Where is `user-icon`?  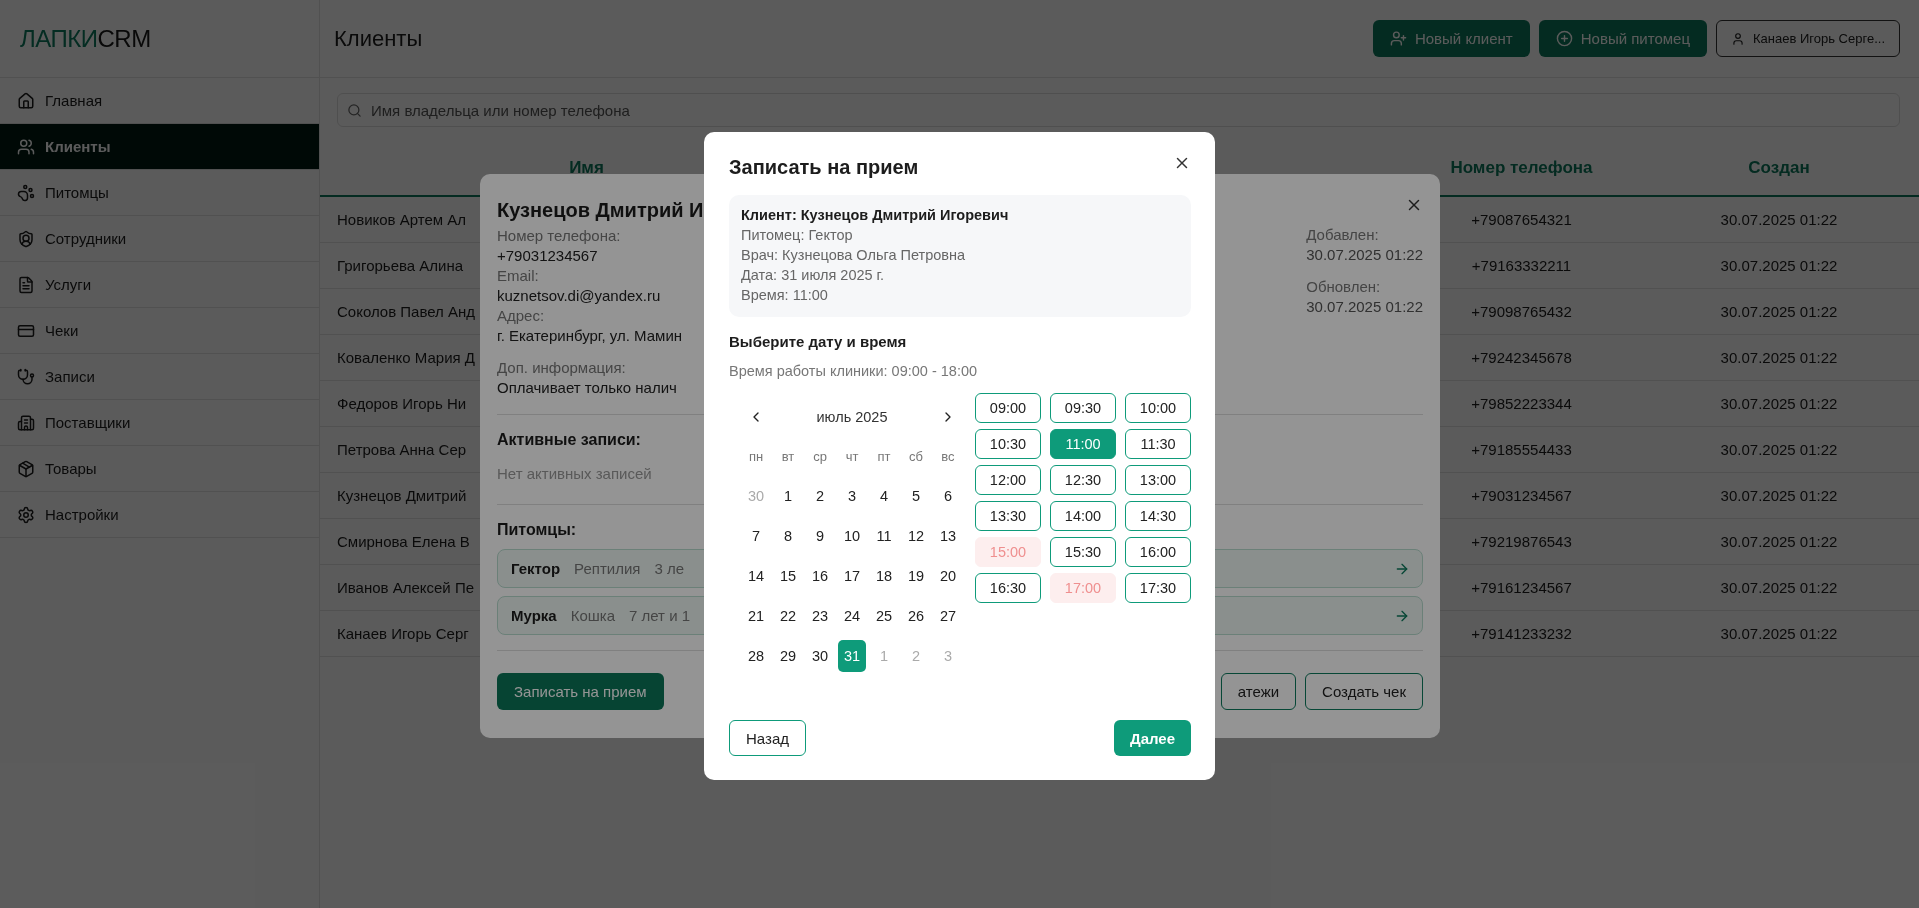
user-icon is located at coordinates (1738, 38).